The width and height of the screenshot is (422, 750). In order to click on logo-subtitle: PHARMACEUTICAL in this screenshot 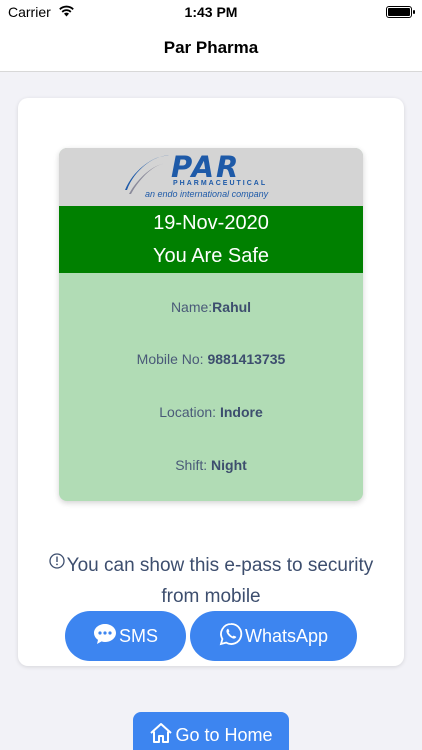, I will do `click(220, 183)`.